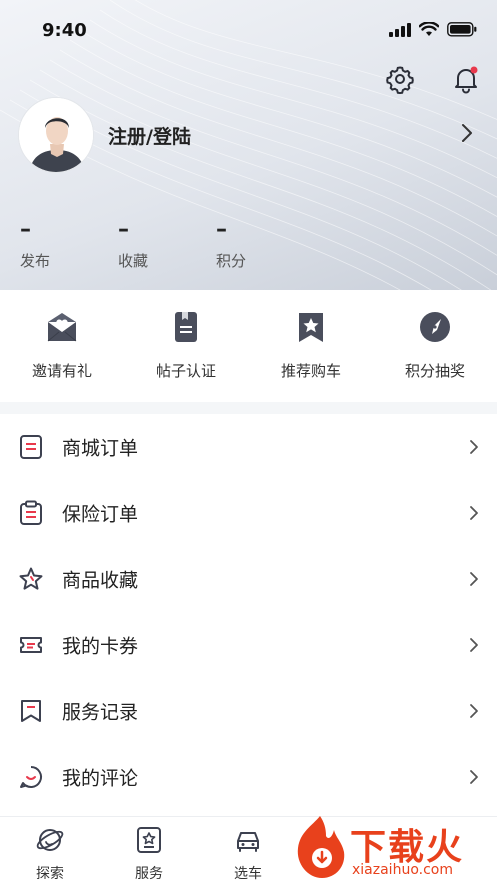  Describe the element at coordinates (100, 712) in the screenshot. I see `menu-item-label: 服务记录` at that location.